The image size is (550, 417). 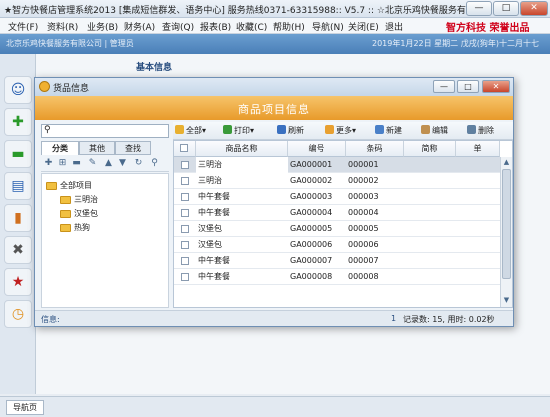 I want to click on menu-data: 资料(R), so click(x=62, y=26).